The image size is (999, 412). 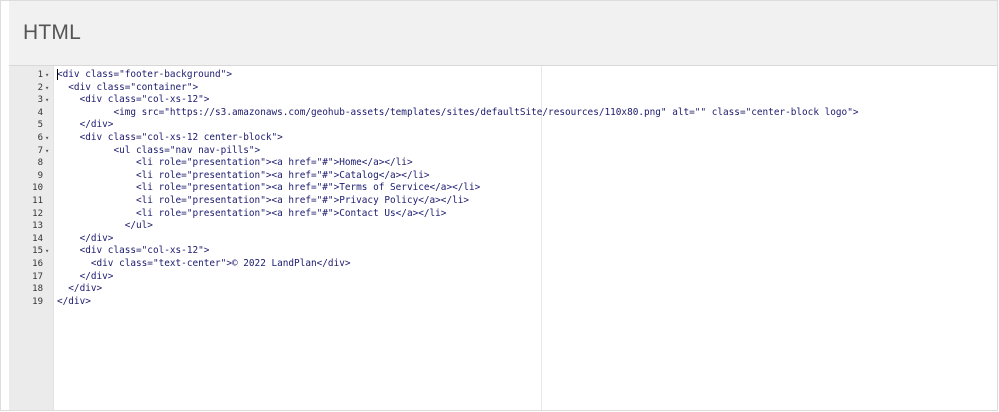 What do you see at coordinates (40, 150) in the screenshot?
I see `line-number: 7` at bounding box center [40, 150].